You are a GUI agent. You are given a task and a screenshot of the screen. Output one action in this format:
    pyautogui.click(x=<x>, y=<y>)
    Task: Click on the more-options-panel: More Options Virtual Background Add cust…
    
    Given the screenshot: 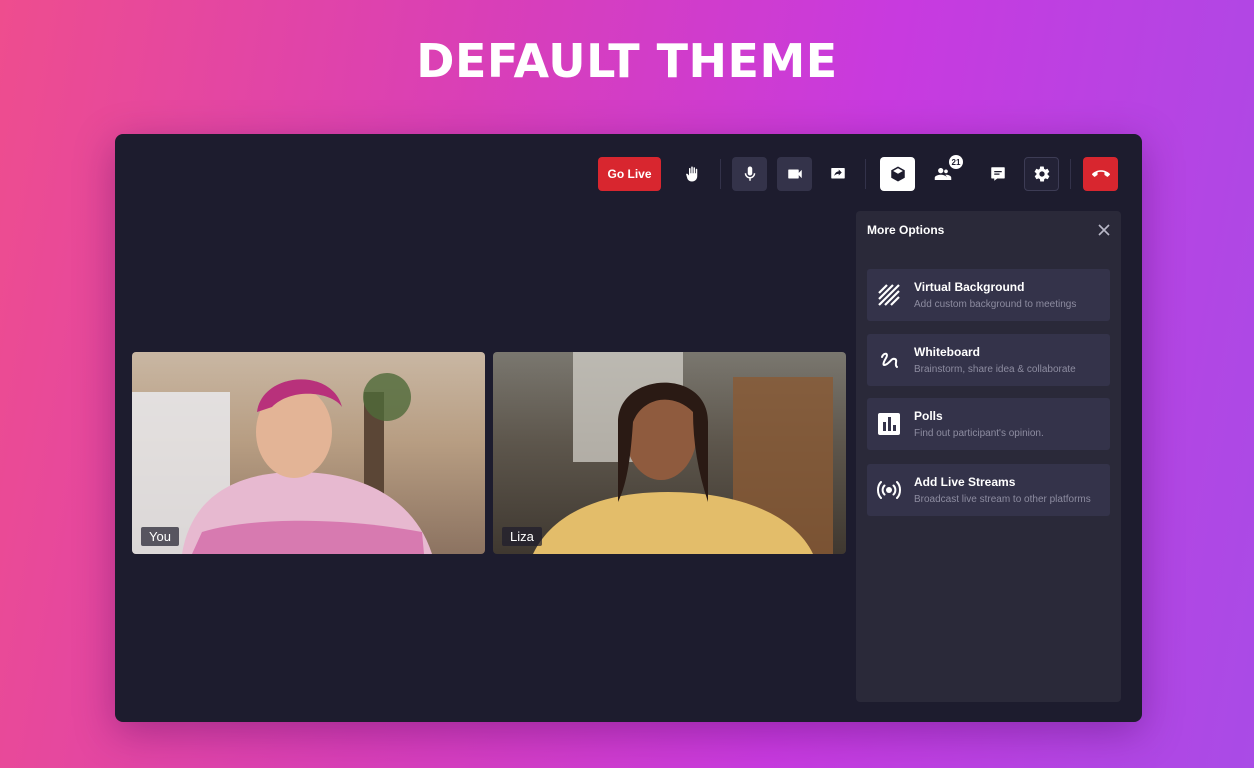 What is the action you would take?
    pyautogui.click(x=988, y=456)
    